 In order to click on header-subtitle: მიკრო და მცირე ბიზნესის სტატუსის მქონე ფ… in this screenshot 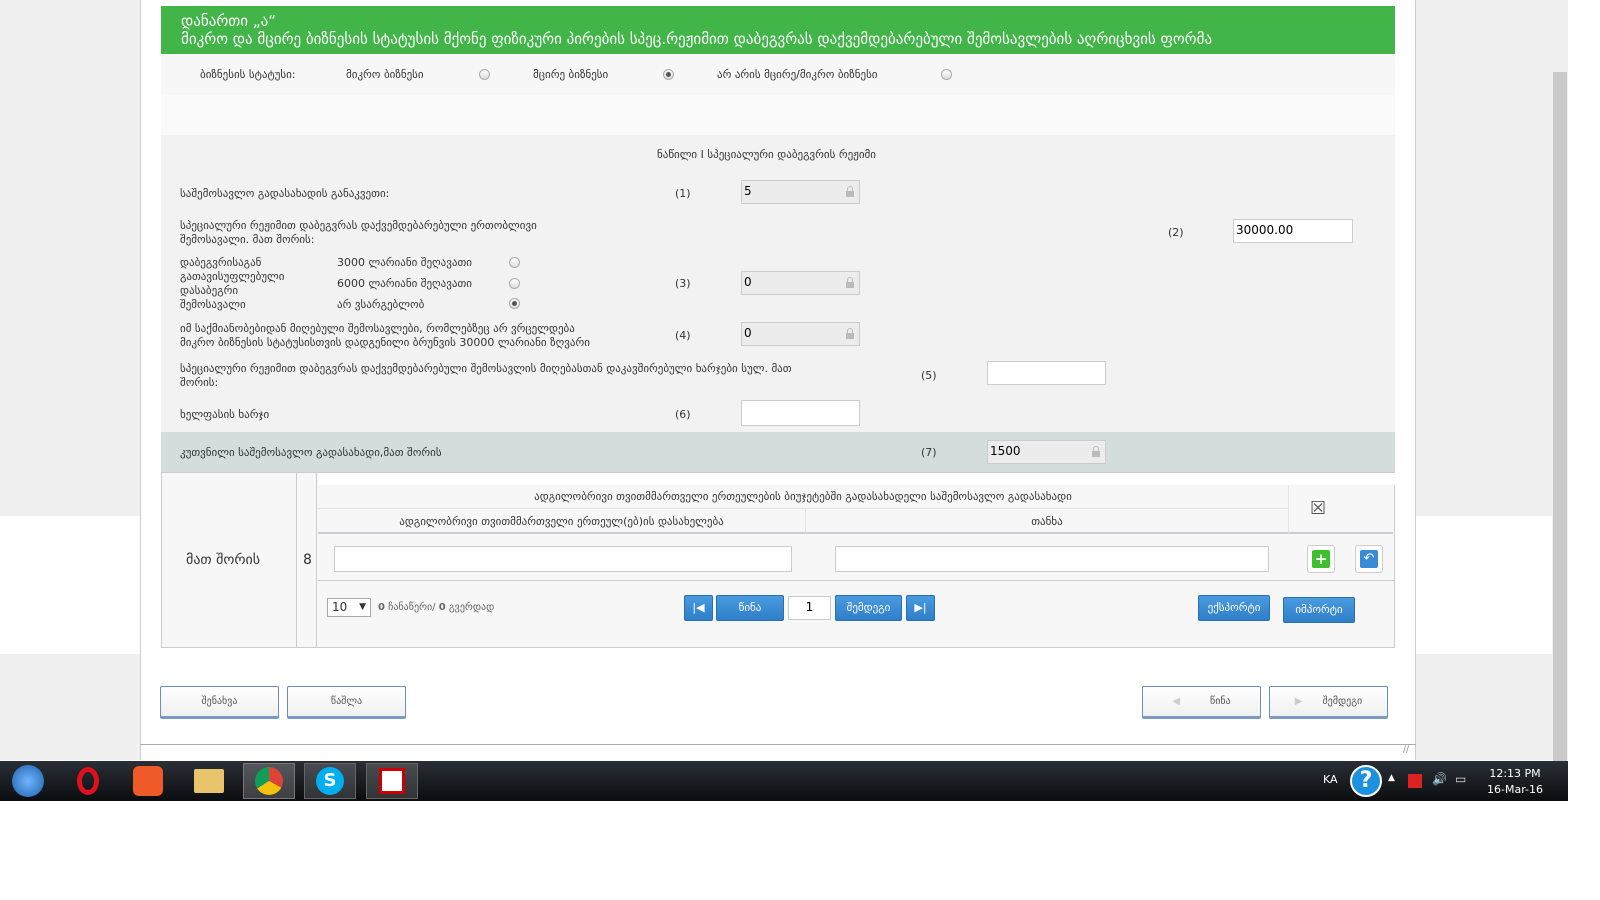, I will do `click(697, 39)`.